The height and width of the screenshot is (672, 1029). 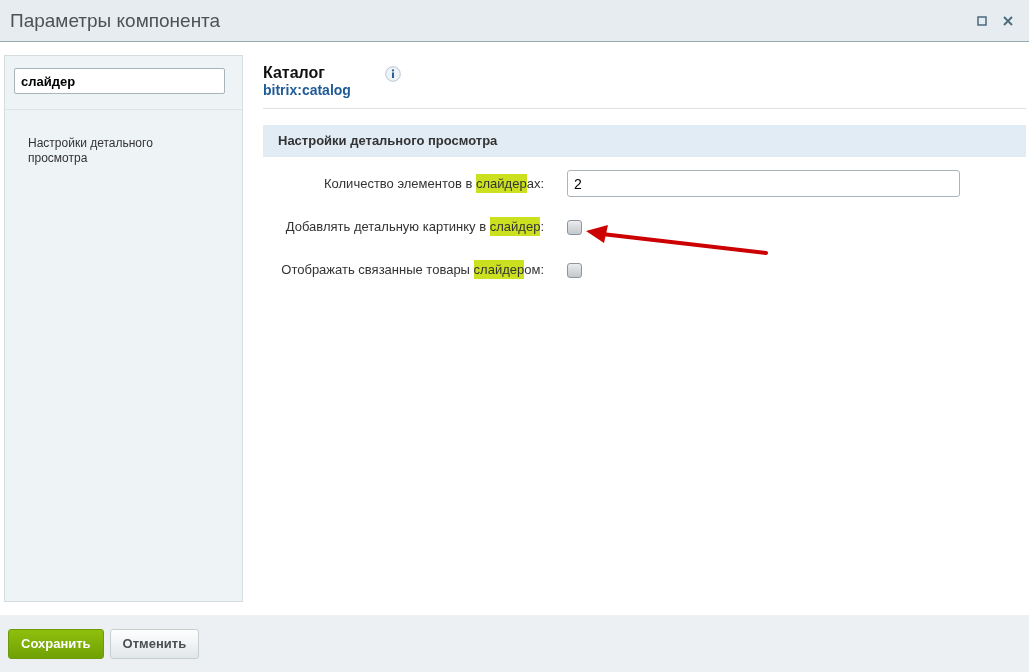 What do you see at coordinates (644, 141) in the screenshot?
I see `section-header: Настройки детального просмотра` at bounding box center [644, 141].